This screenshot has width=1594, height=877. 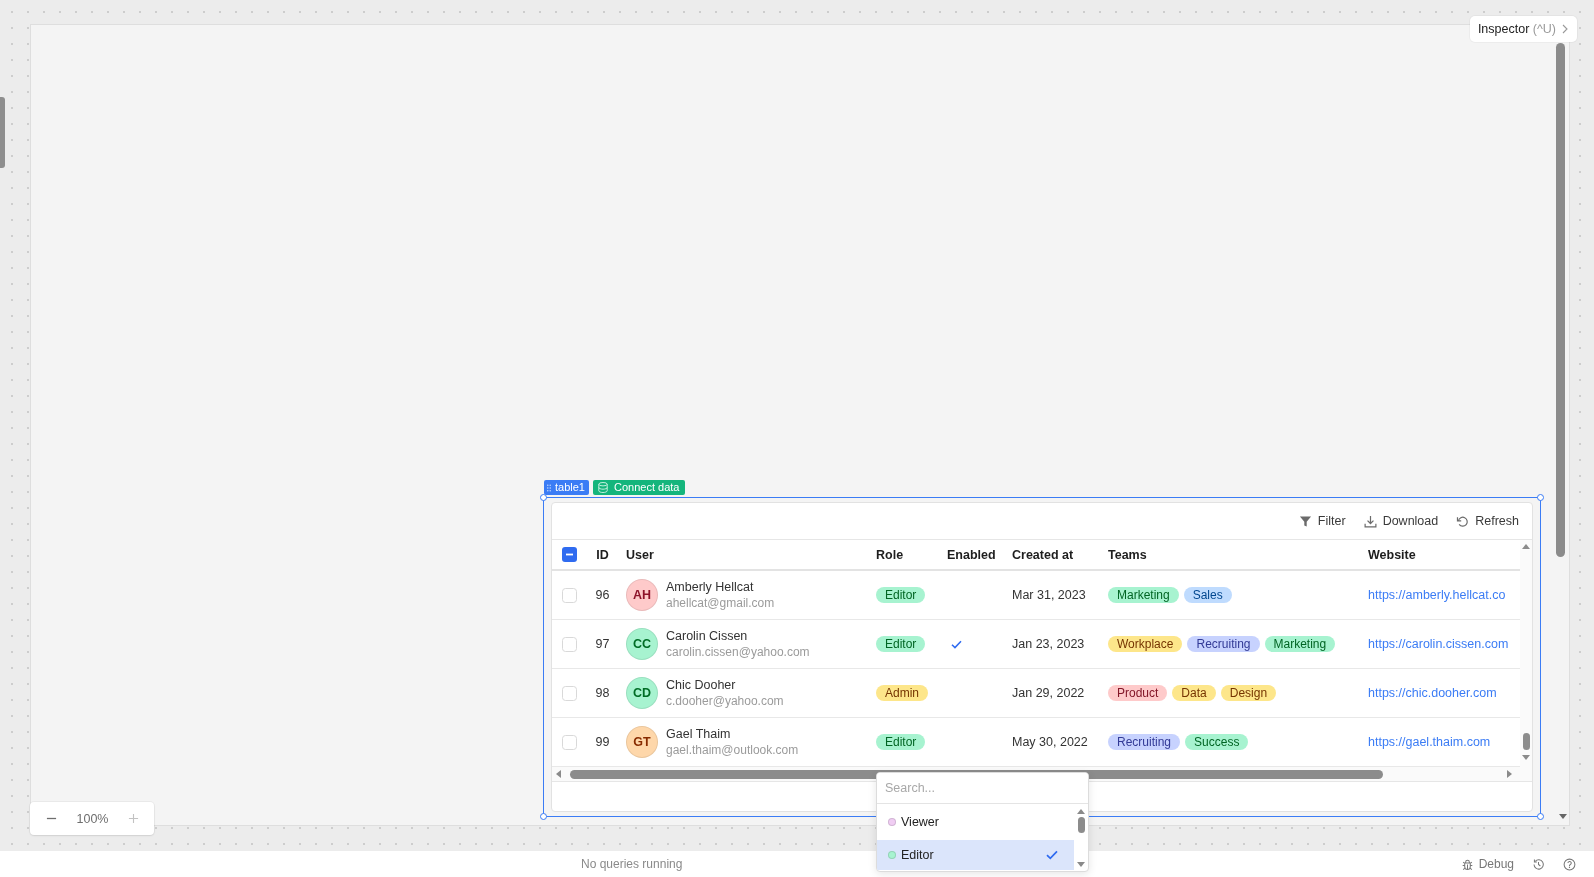 I want to click on select-all-checkbox, so click(x=569, y=554).